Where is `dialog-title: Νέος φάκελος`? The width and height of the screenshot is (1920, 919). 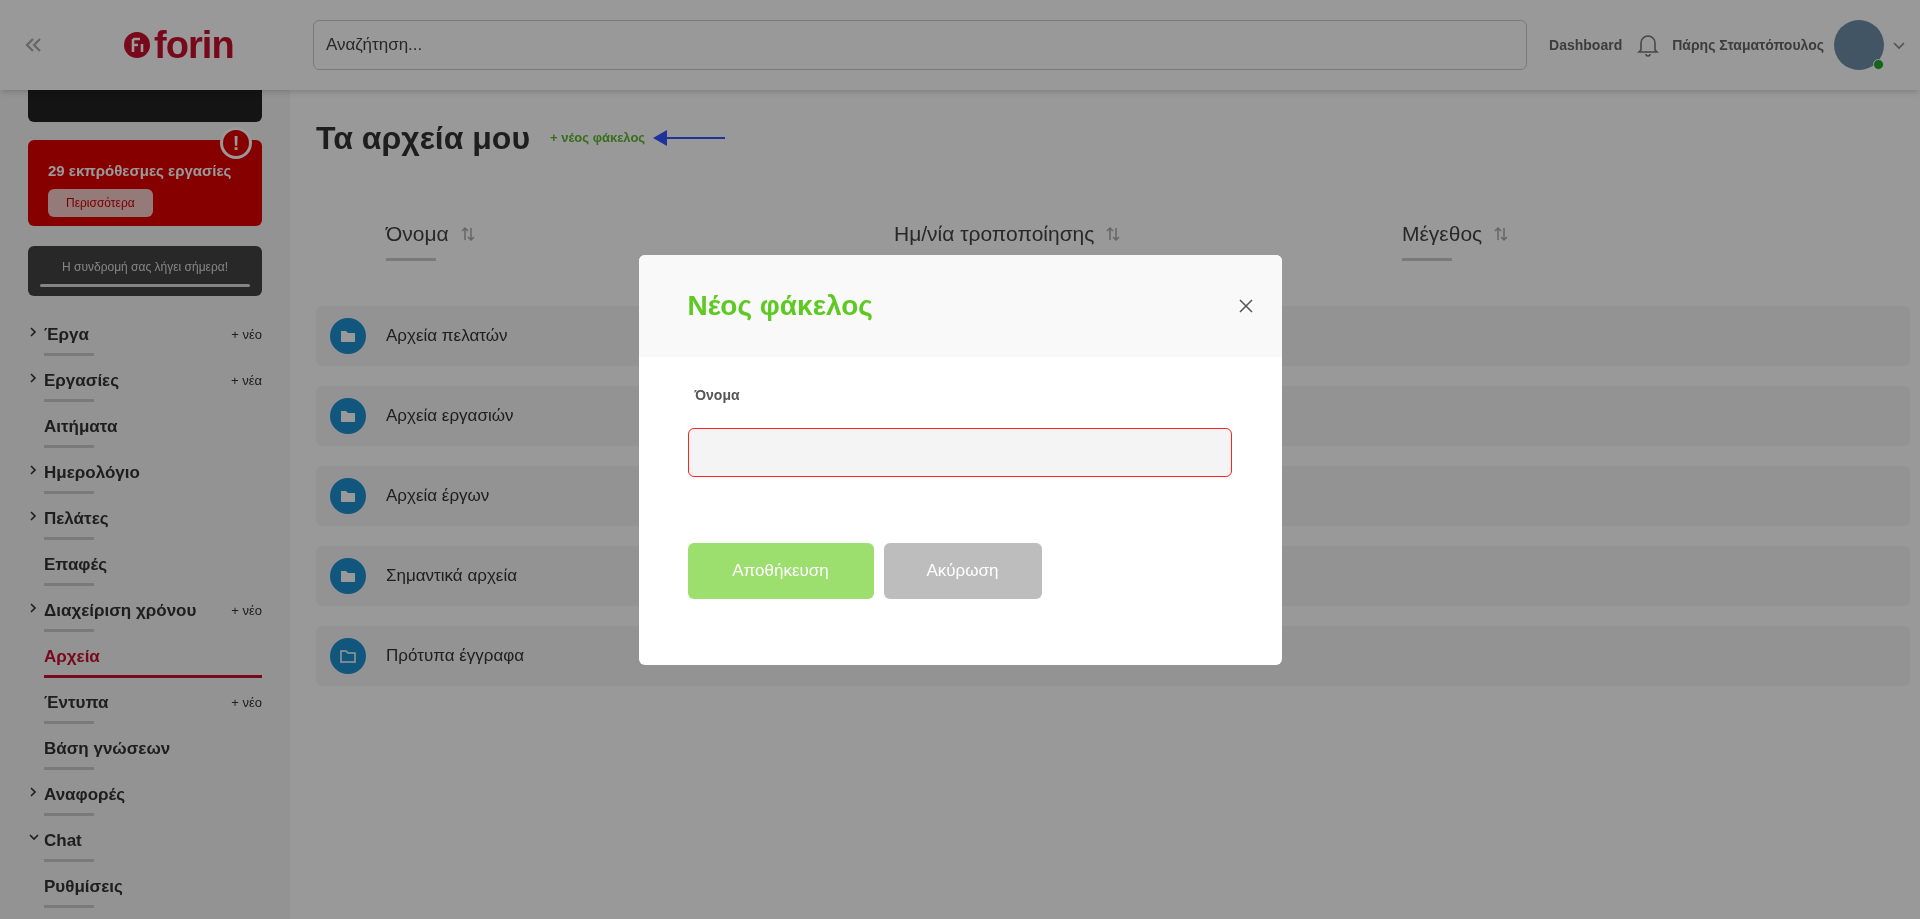
dialog-title: Νέος φάκελος is located at coordinates (780, 306).